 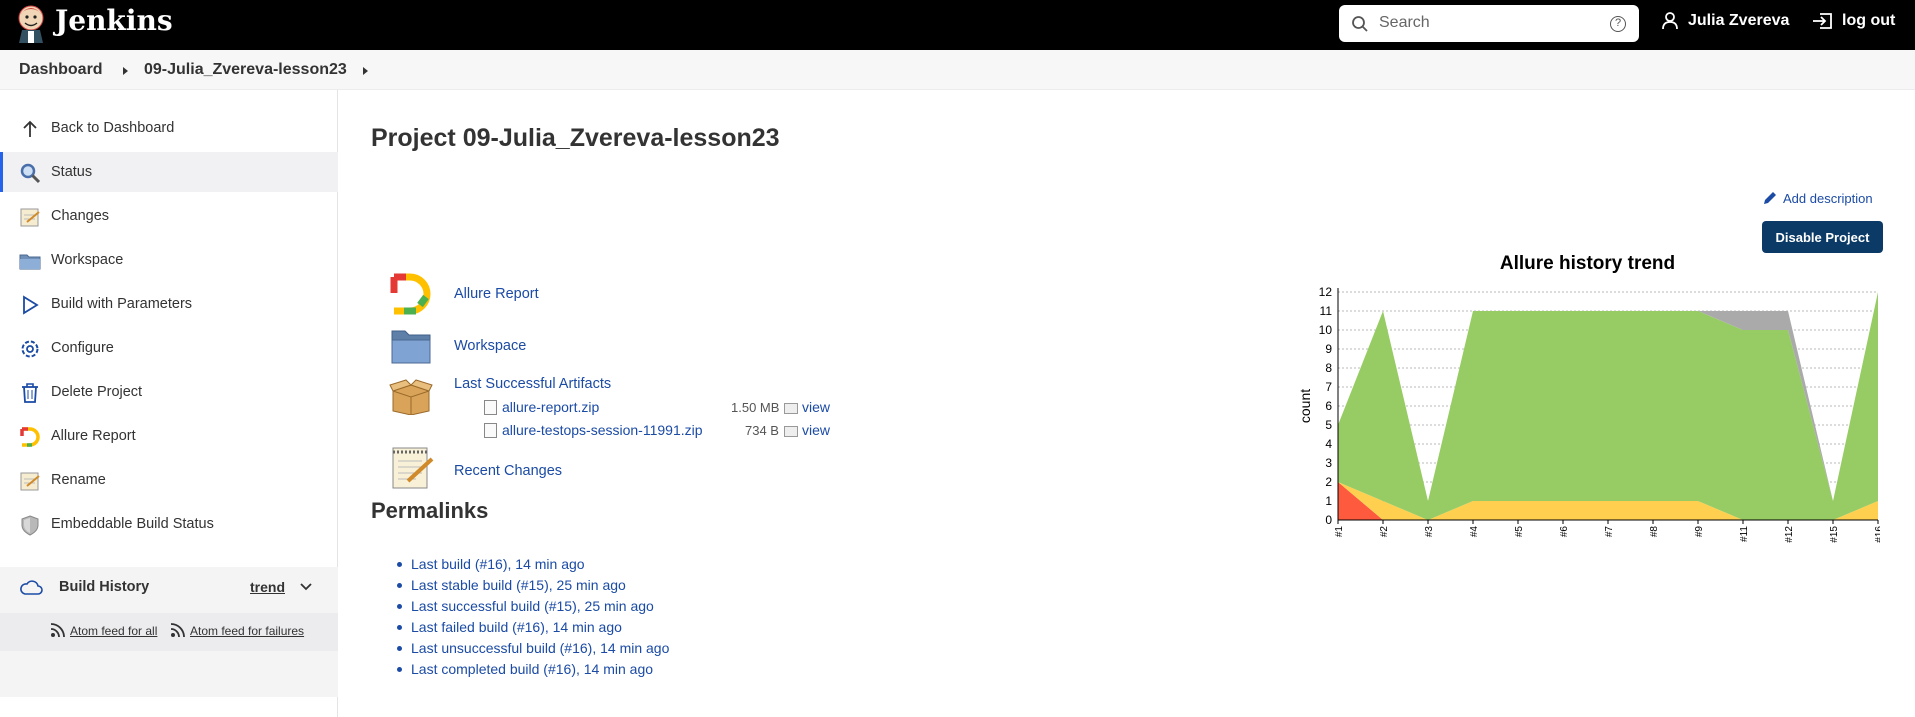 What do you see at coordinates (1328, 406) in the screenshot?
I see `y-tick-label: 6` at bounding box center [1328, 406].